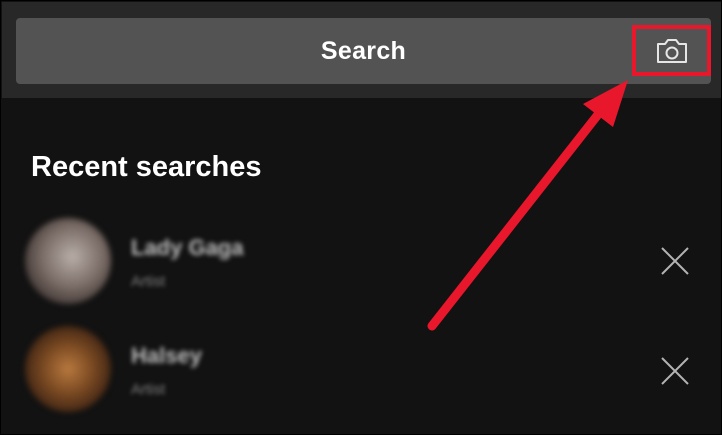 This screenshot has width=722, height=435. I want to click on camera-icon, so click(671, 50).